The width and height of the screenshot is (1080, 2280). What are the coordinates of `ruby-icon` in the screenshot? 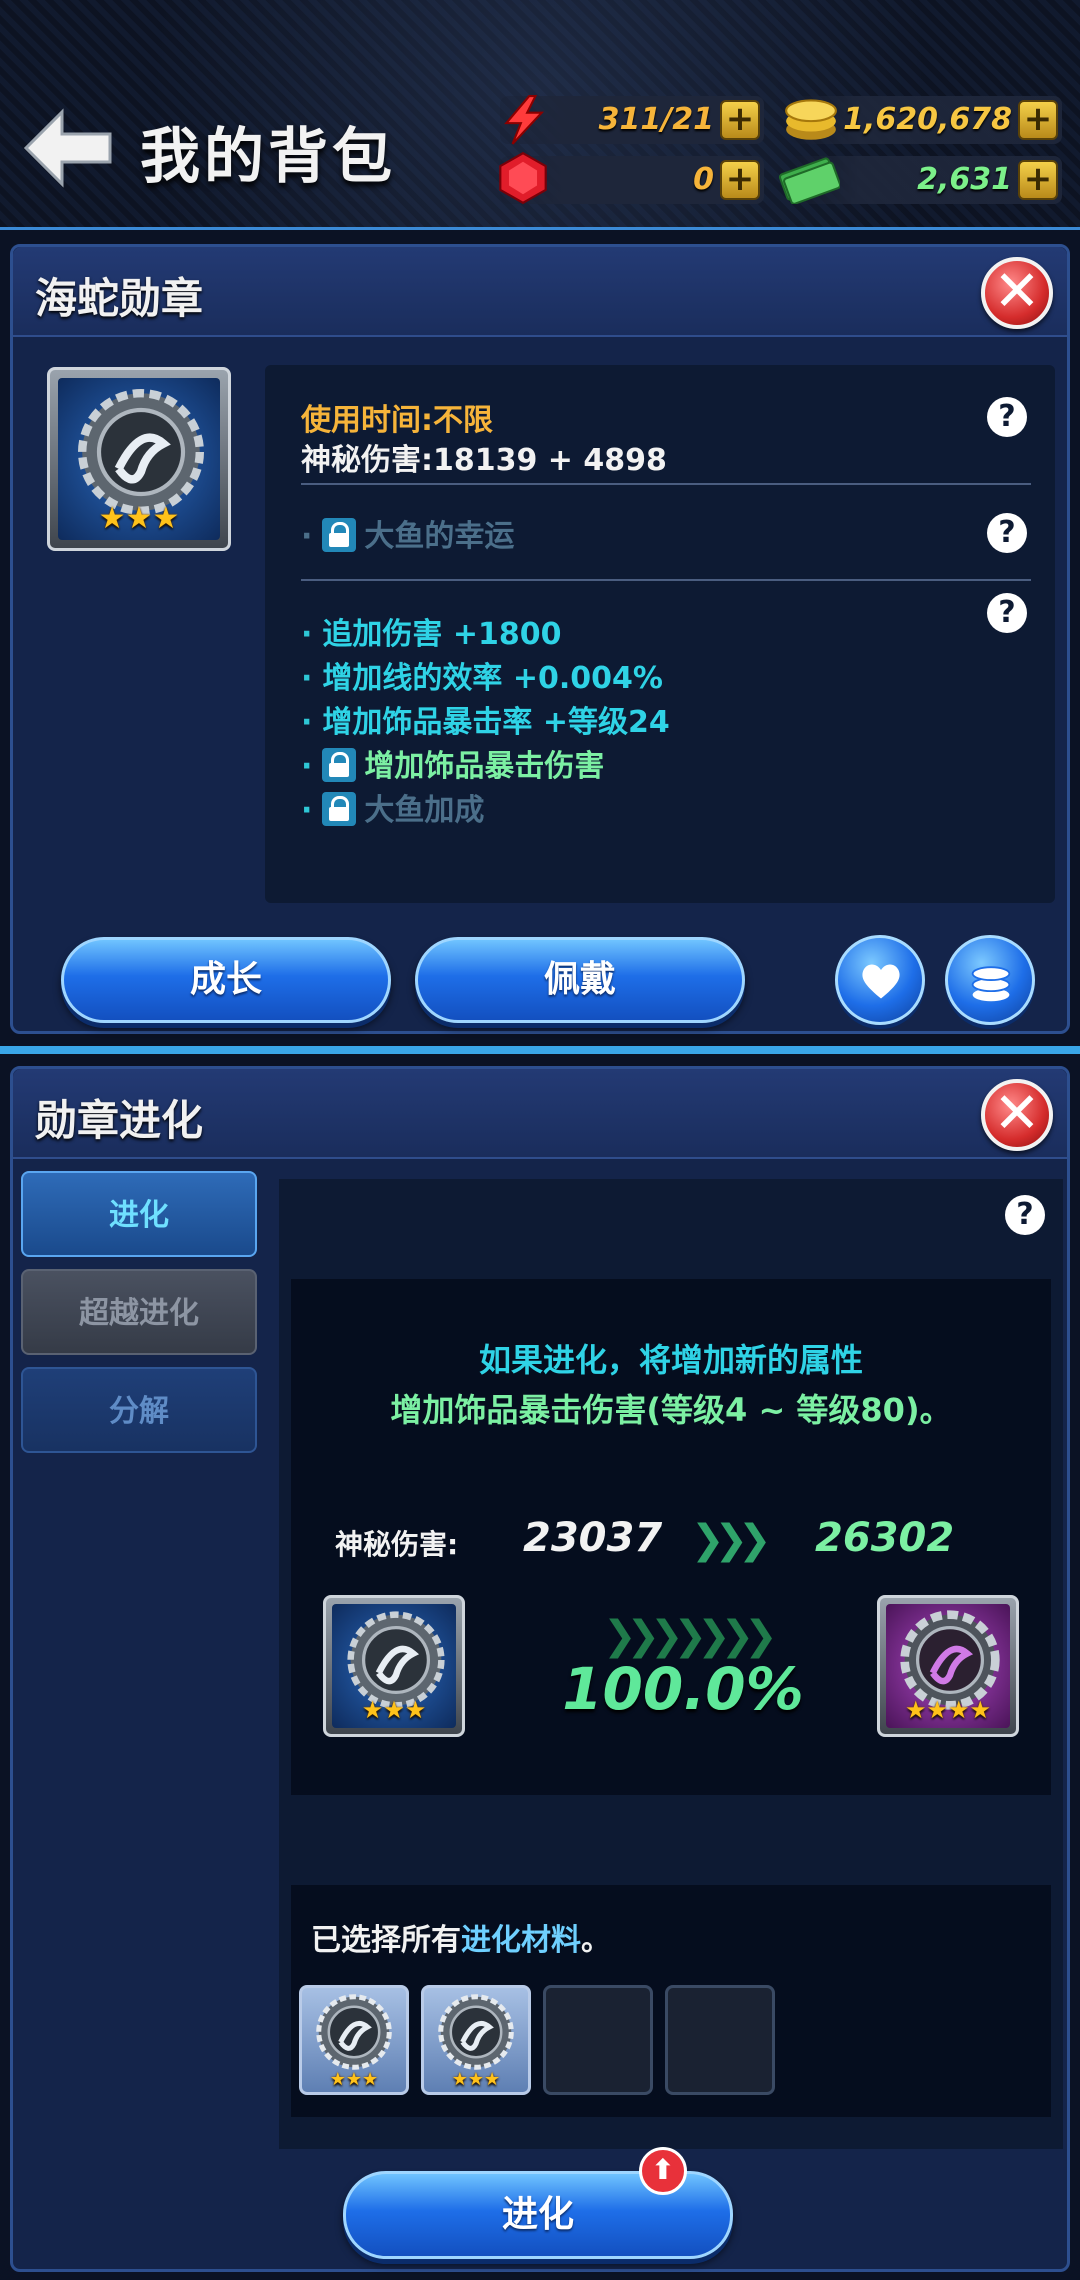 It's located at (523, 178).